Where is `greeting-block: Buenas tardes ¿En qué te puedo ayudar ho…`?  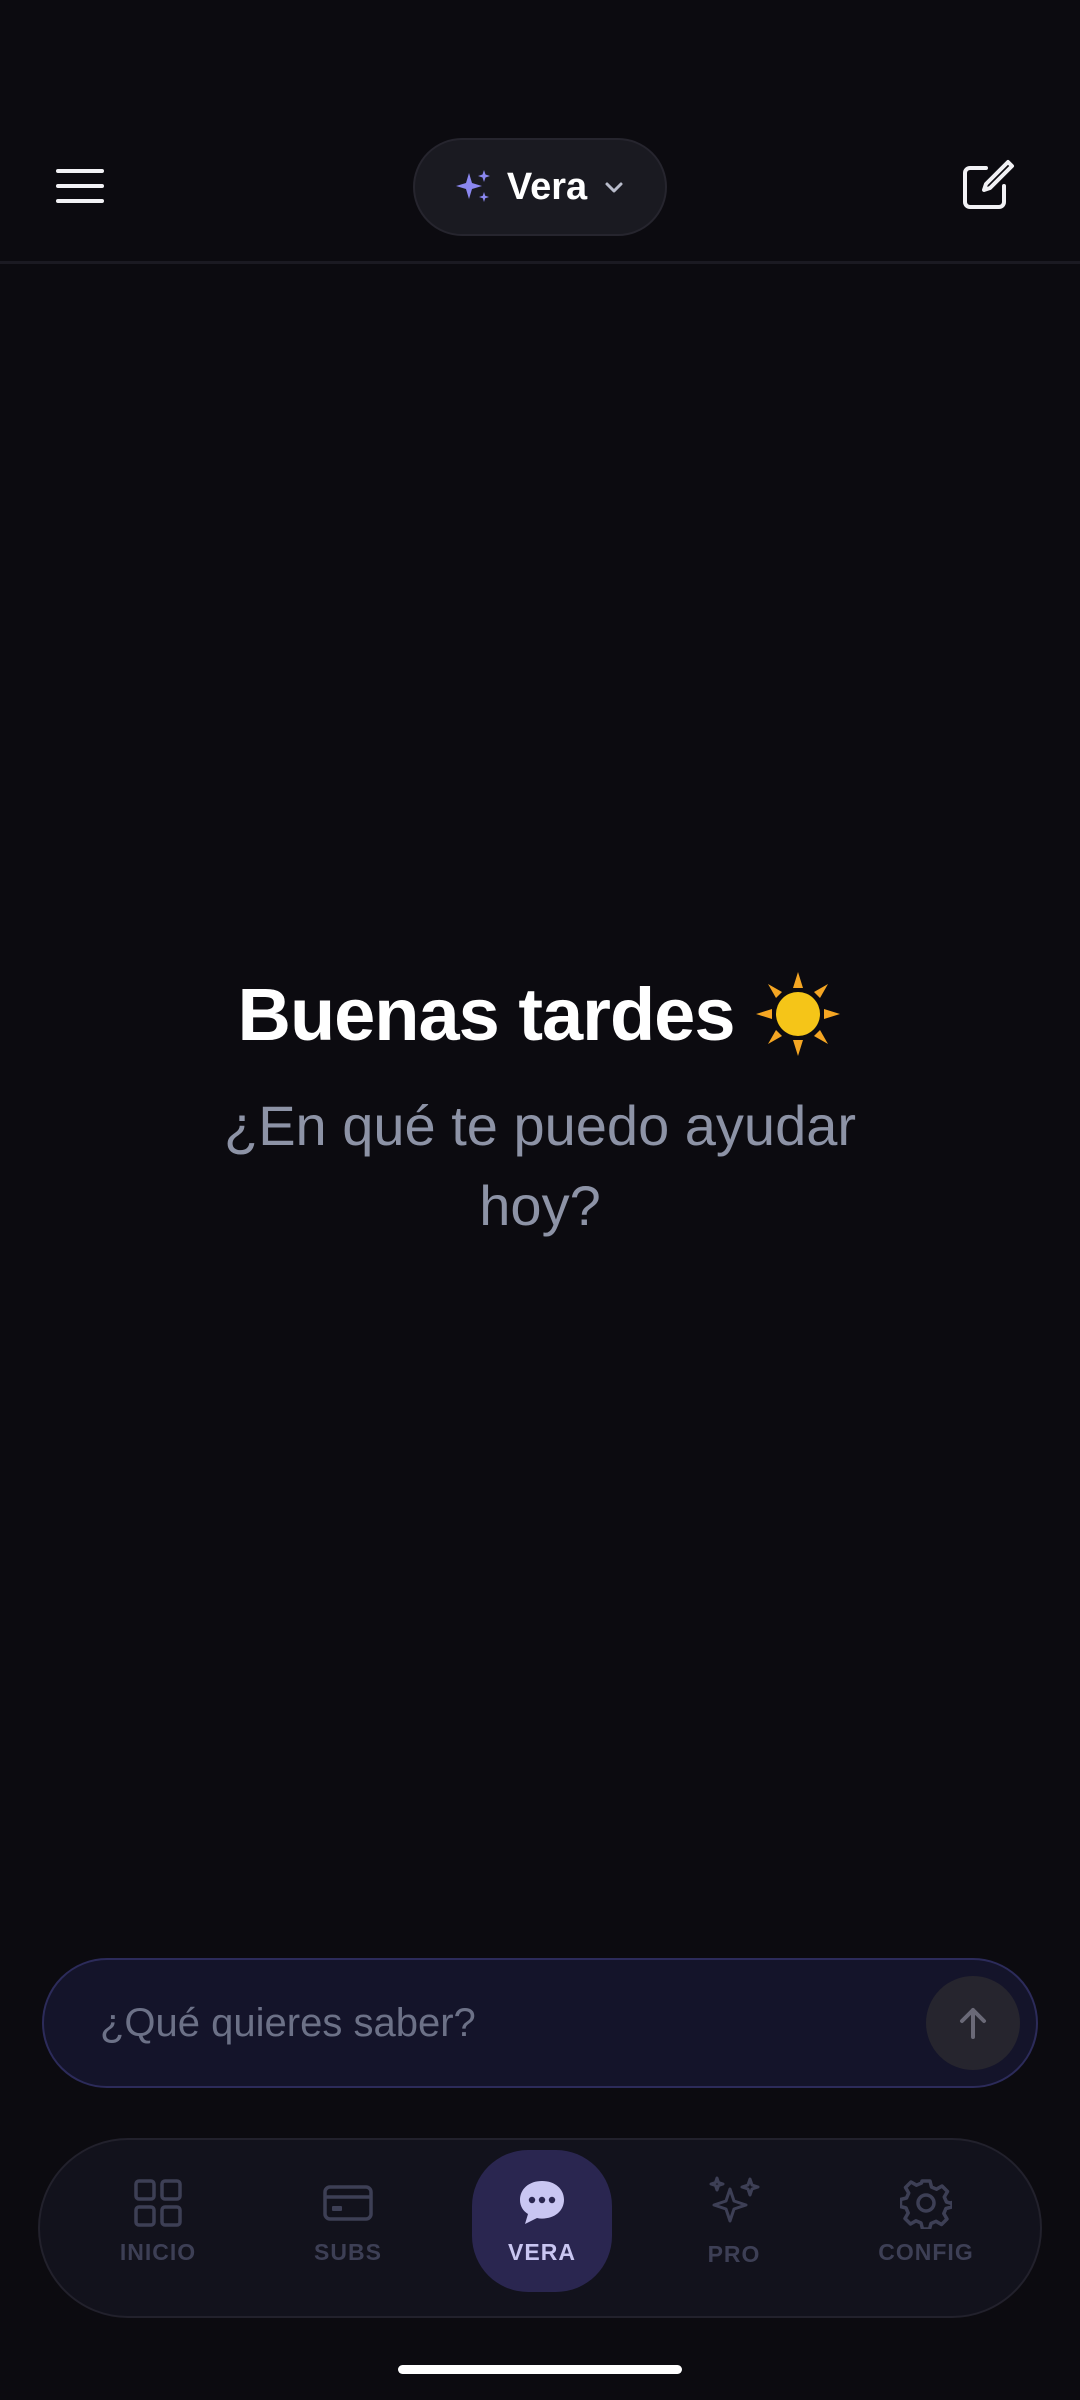 greeting-block: Buenas tardes ¿En qué te puedo ayudar ho… is located at coordinates (540, 1108).